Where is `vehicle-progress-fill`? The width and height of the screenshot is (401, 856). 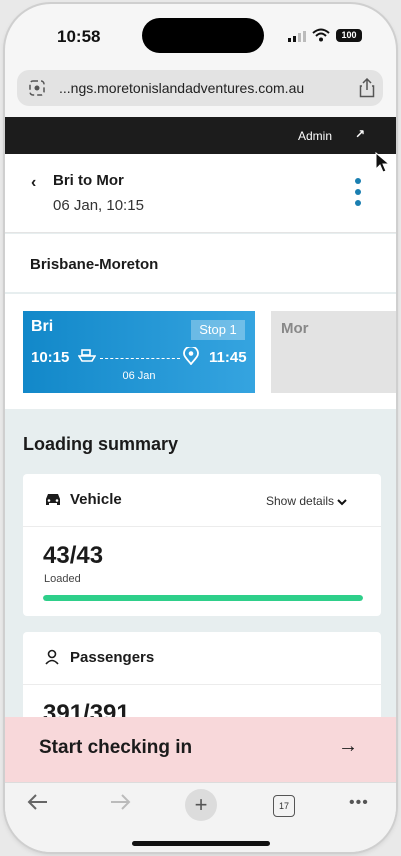 vehicle-progress-fill is located at coordinates (203, 598).